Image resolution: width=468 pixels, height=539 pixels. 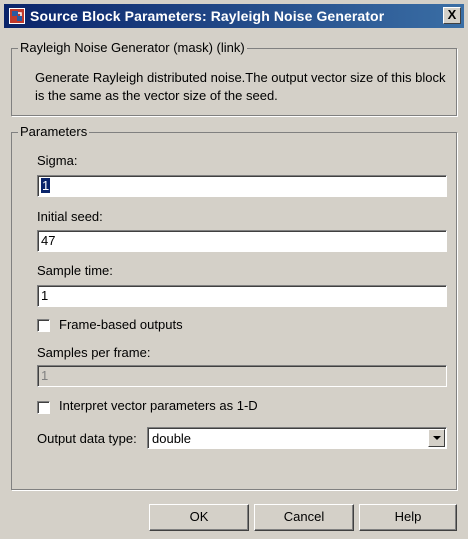 I want to click on sigma-label: Sigma:, so click(x=57, y=160).